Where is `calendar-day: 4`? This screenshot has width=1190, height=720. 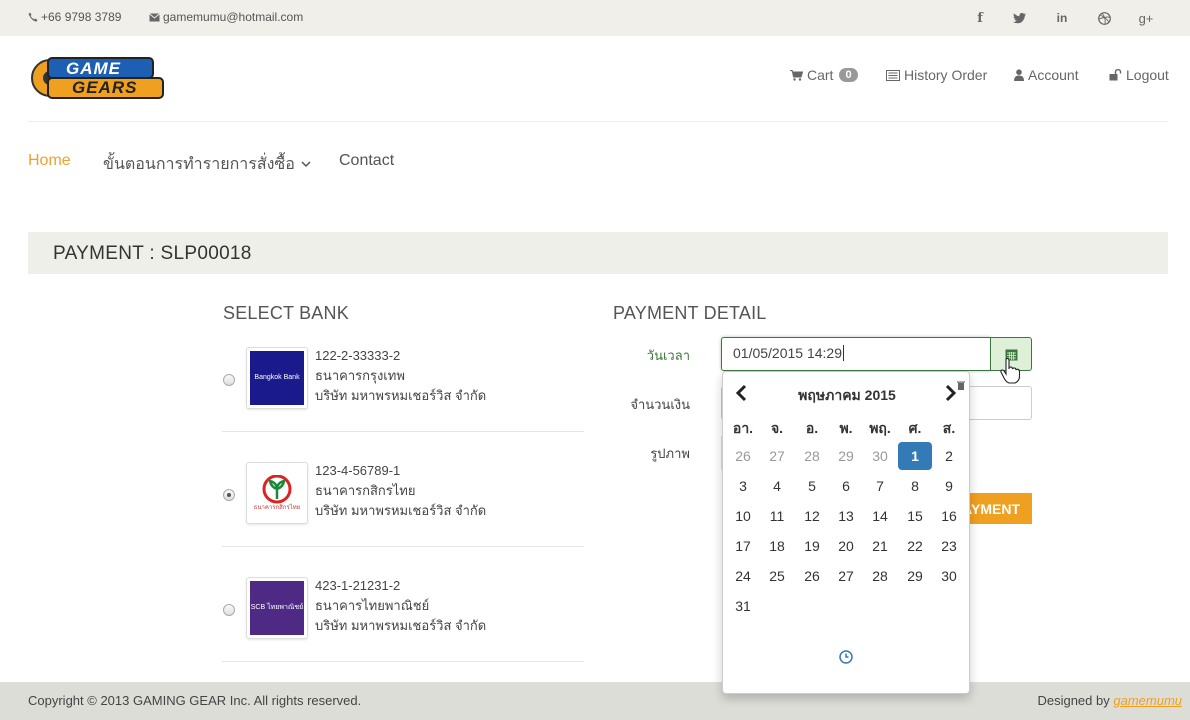
calendar-day: 4 is located at coordinates (777, 486).